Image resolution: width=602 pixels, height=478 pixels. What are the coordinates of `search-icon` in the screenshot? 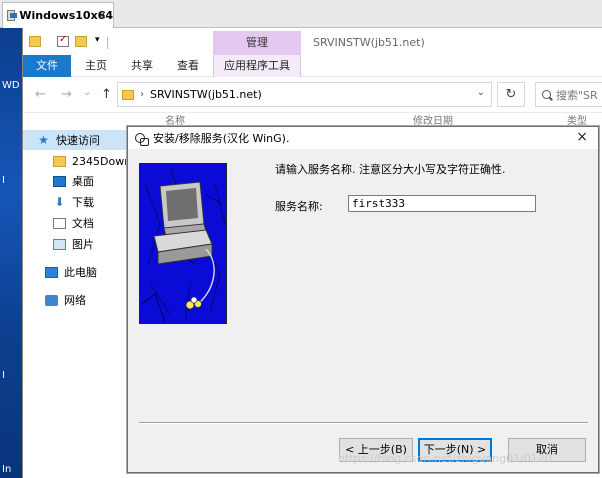 It's located at (546, 94).